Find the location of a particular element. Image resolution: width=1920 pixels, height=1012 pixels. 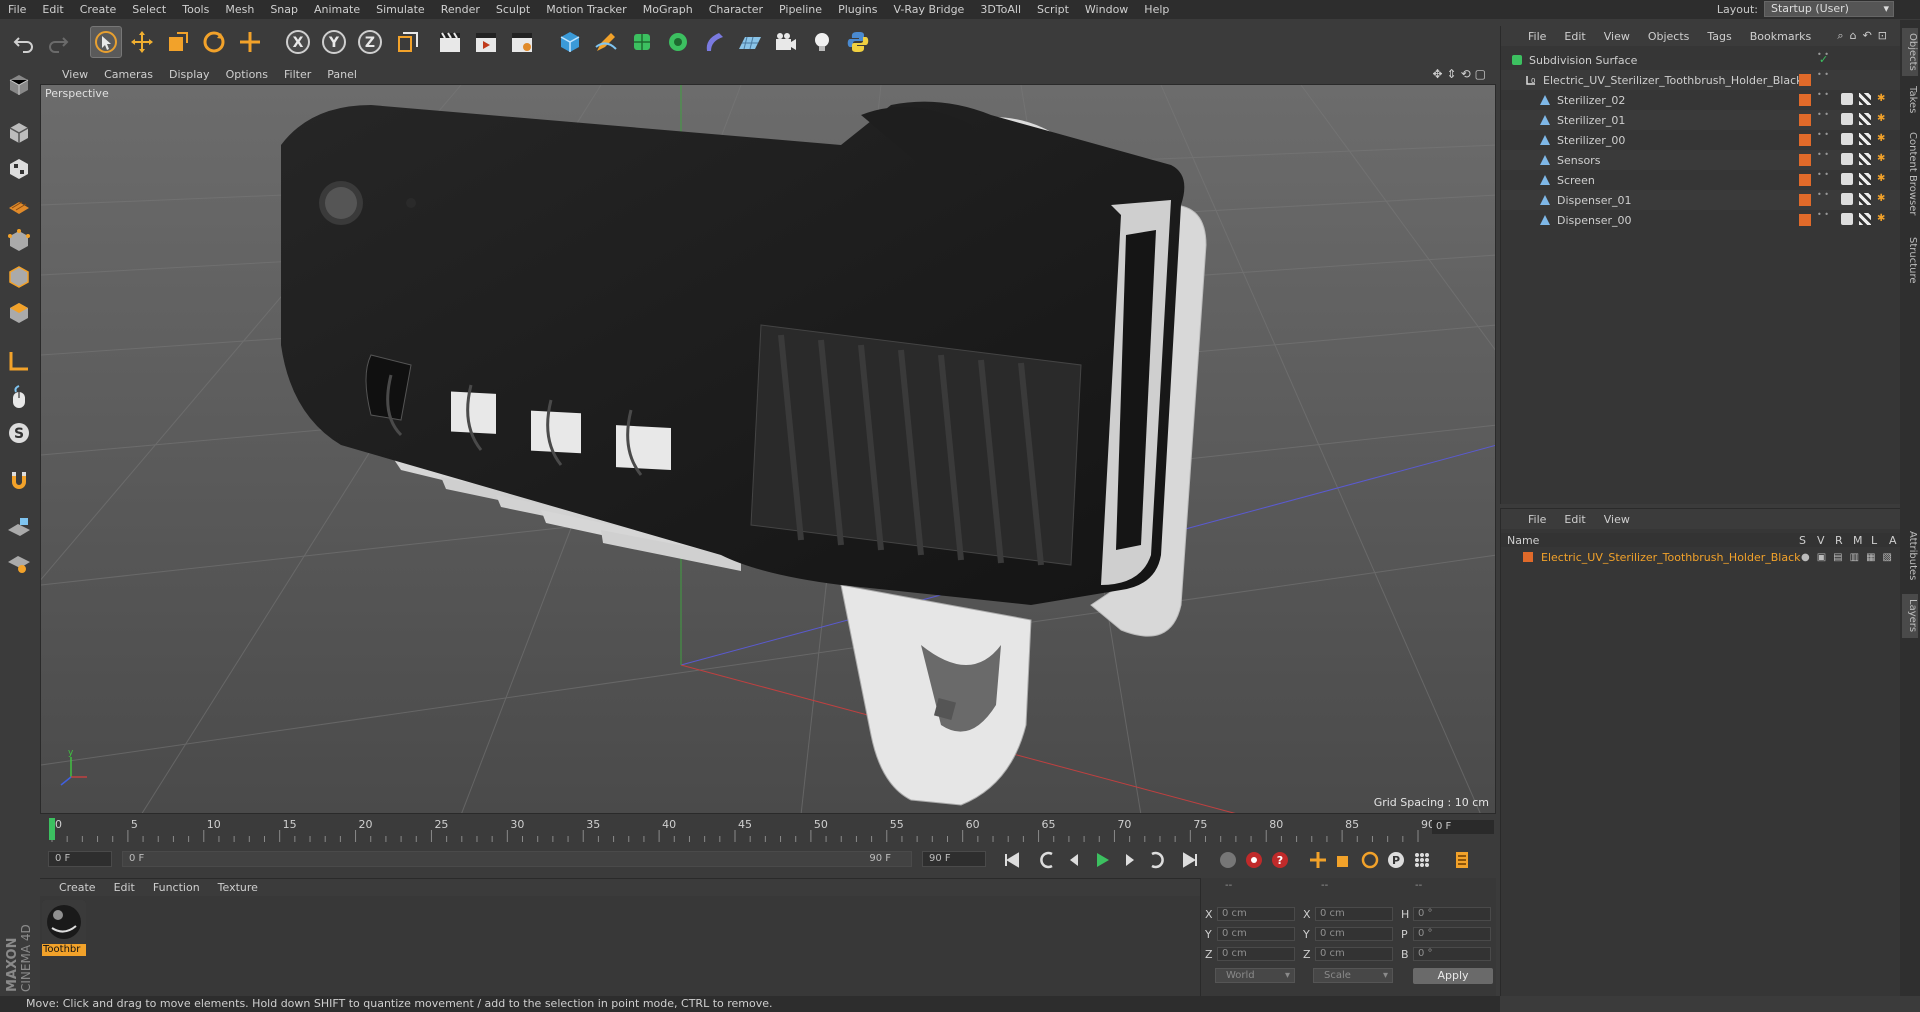

scale-tool-button is located at coordinates (178, 42).